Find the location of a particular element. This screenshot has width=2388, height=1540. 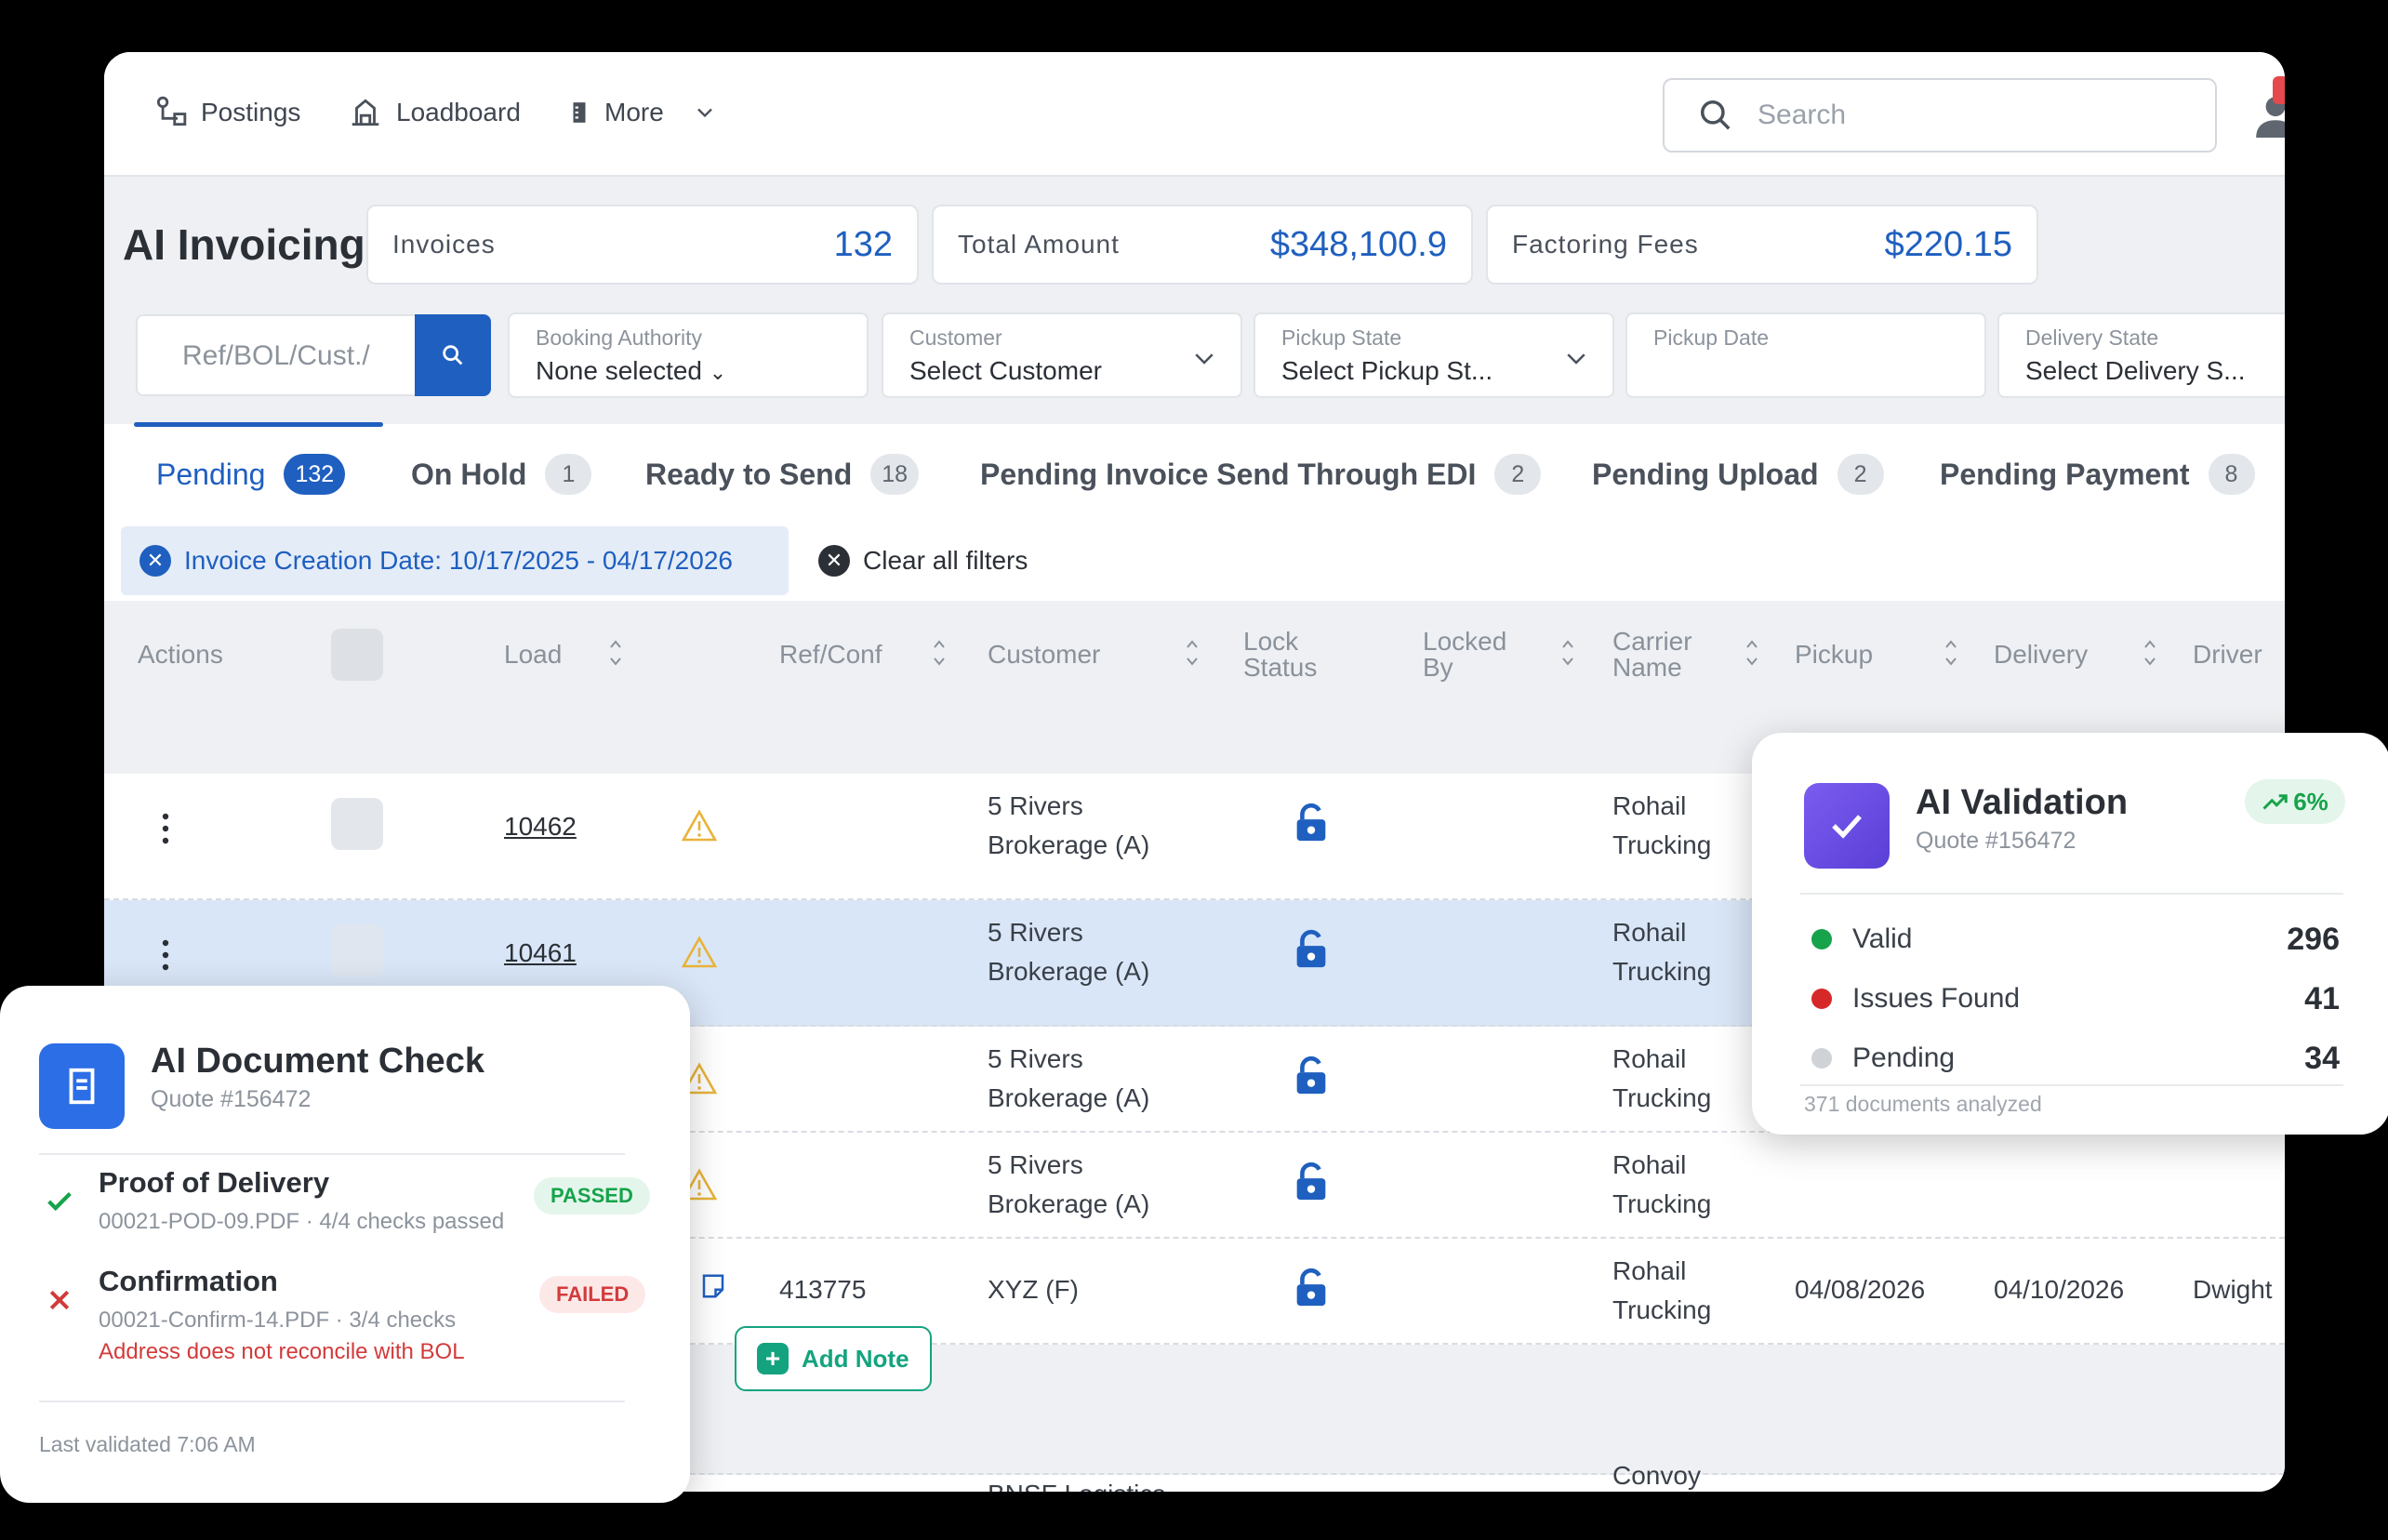

select-all-checkbox is located at coordinates (357, 655).